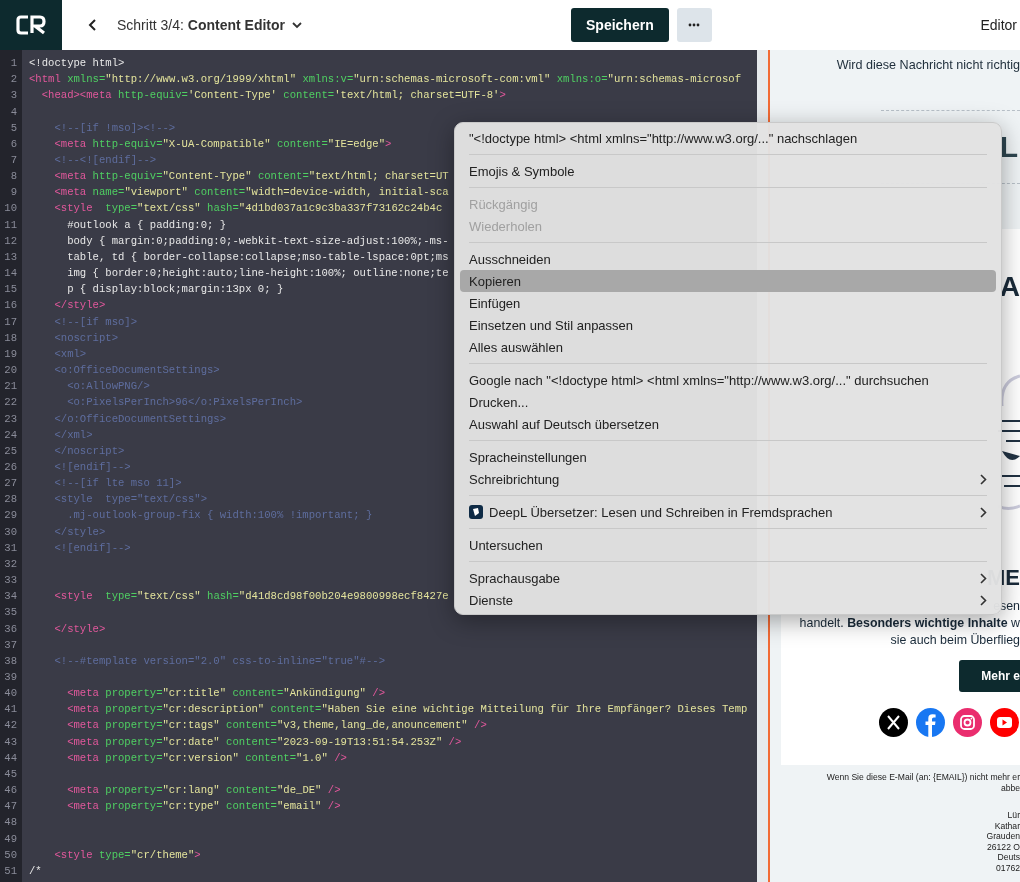 This screenshot has height=882, width=1020. I want to click on menu-item: Schreibrichtung, so click(728, 479).